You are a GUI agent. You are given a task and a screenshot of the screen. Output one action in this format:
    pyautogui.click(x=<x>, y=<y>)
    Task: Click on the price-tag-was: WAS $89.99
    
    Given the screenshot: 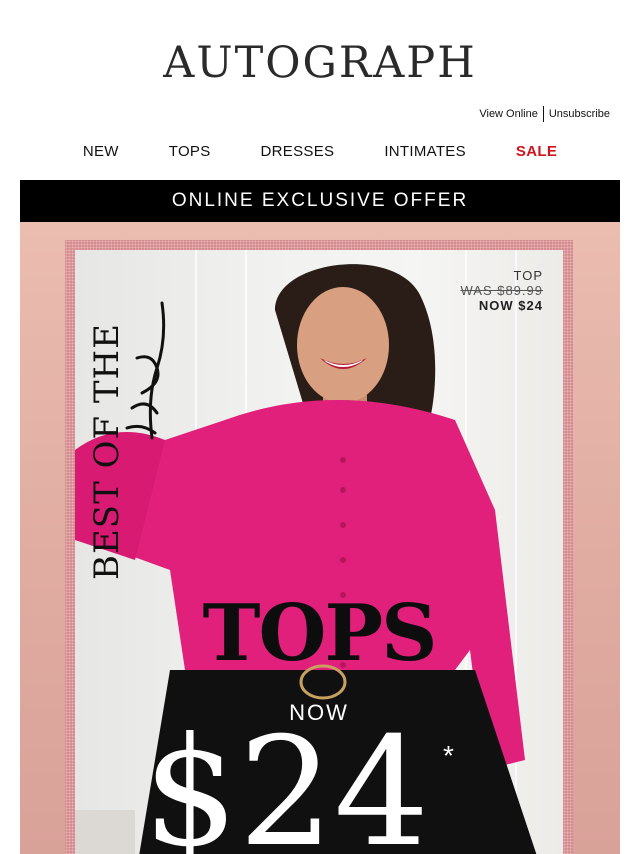 What is the action you would take?
    pyautogui.click(x=501, y=290)
    